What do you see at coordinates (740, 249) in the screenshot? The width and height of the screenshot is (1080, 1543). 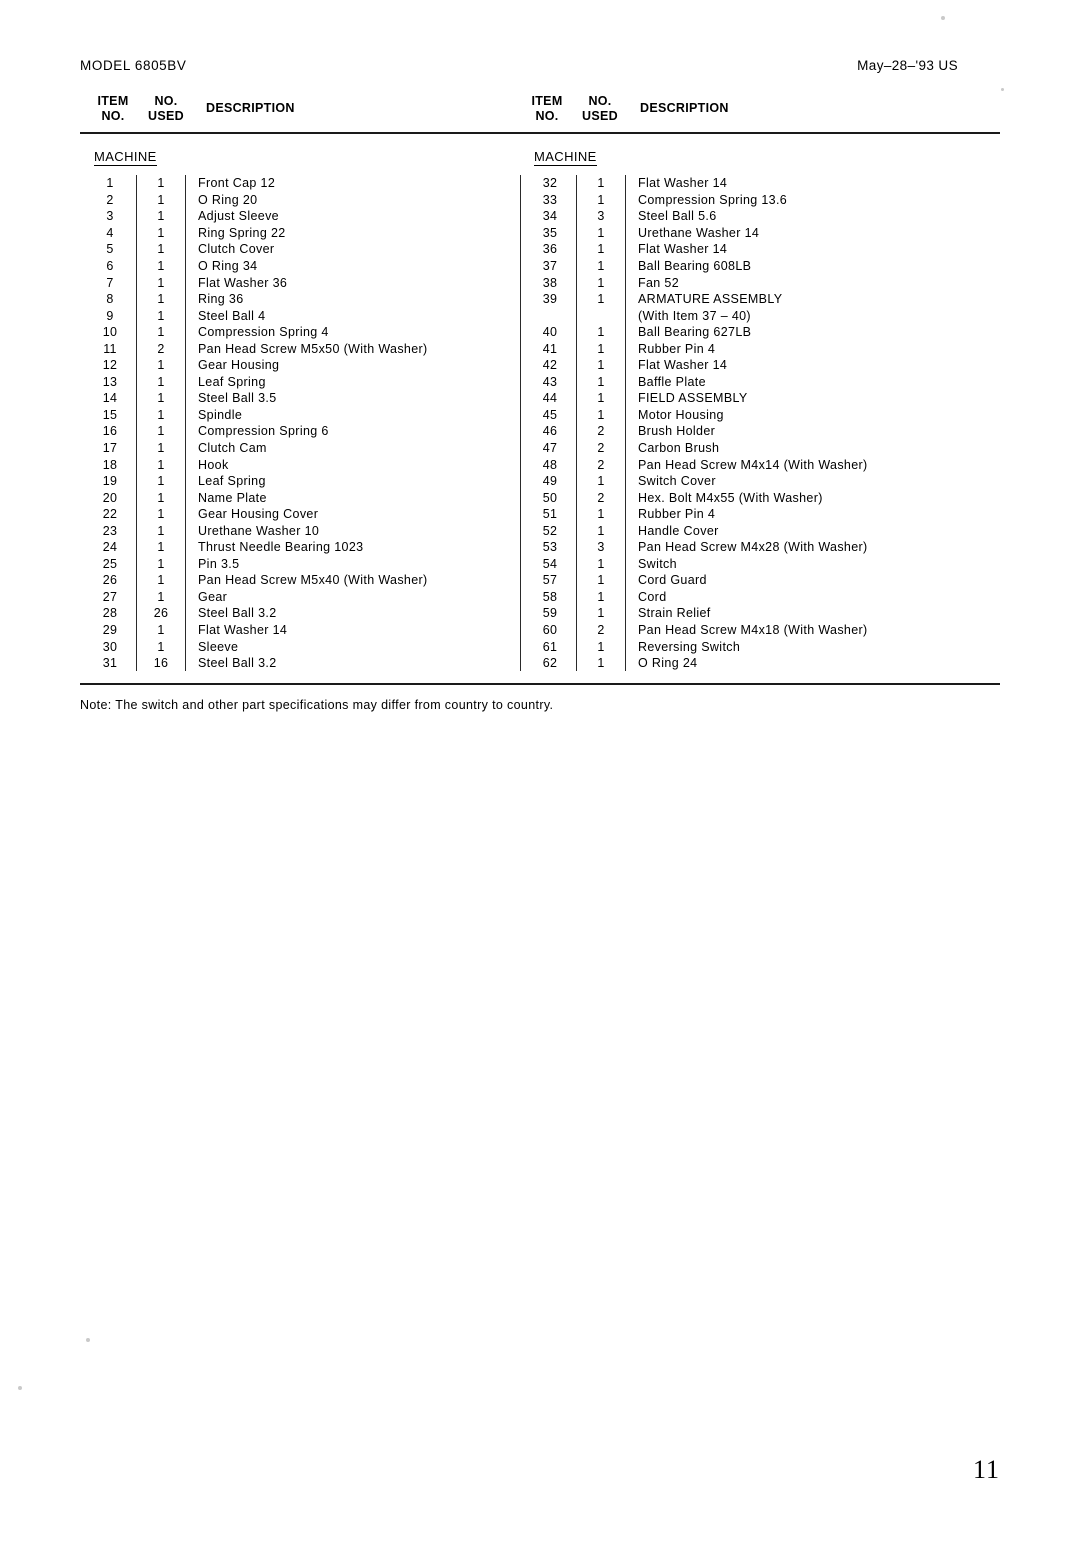 I see `table-row: 36 1 Flat Washer 14` at bounding box center [740, 249].